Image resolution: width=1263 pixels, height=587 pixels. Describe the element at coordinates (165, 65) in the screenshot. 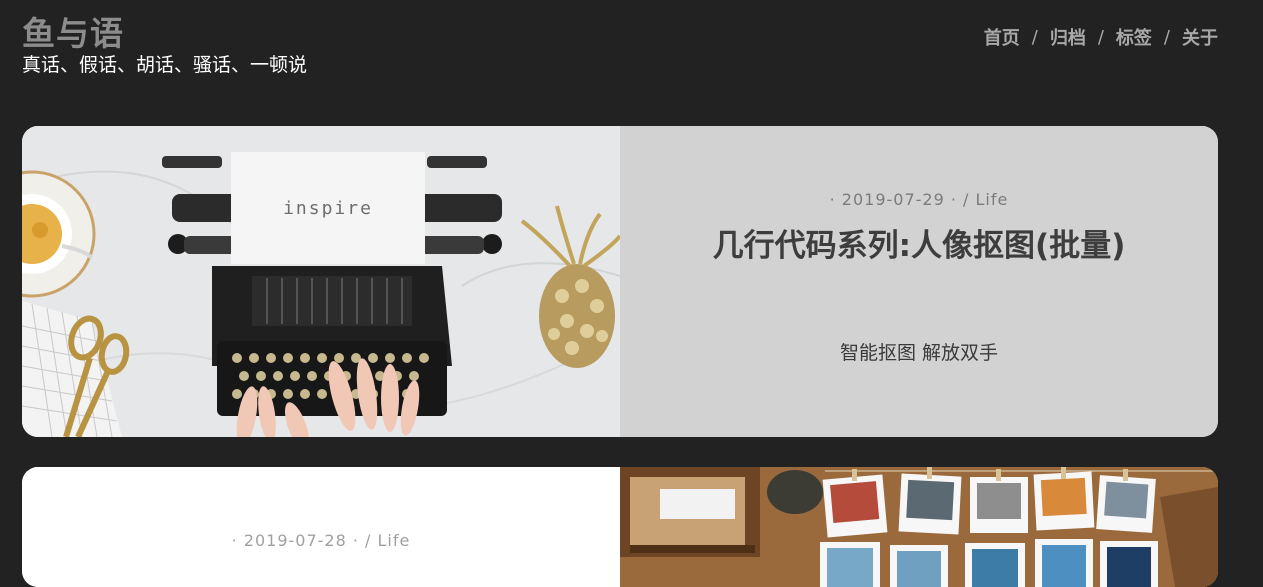

I see `site-subtitle: 真话、假话、胡话、骚话、一顿说` at that location.